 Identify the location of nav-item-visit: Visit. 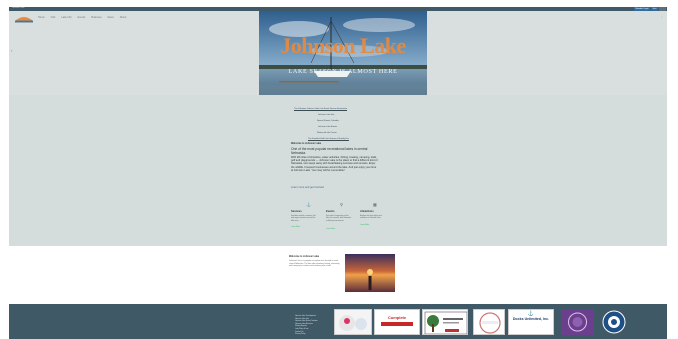
(53, 17).